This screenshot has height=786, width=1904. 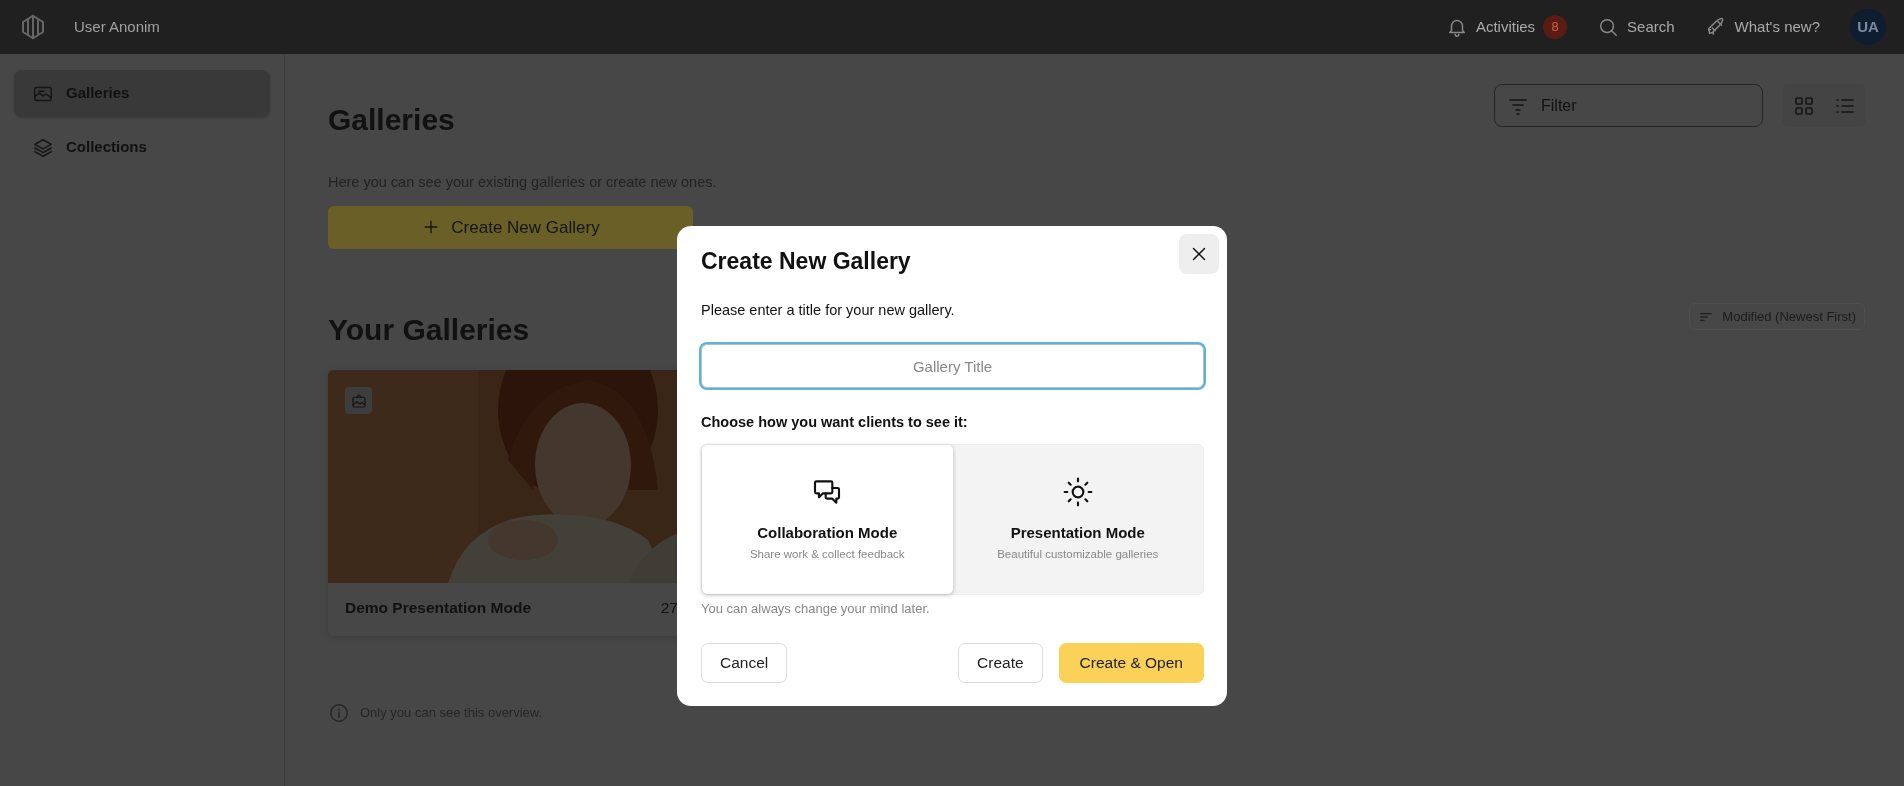 I want to click on search-icon, so click(x=1608, y=27).